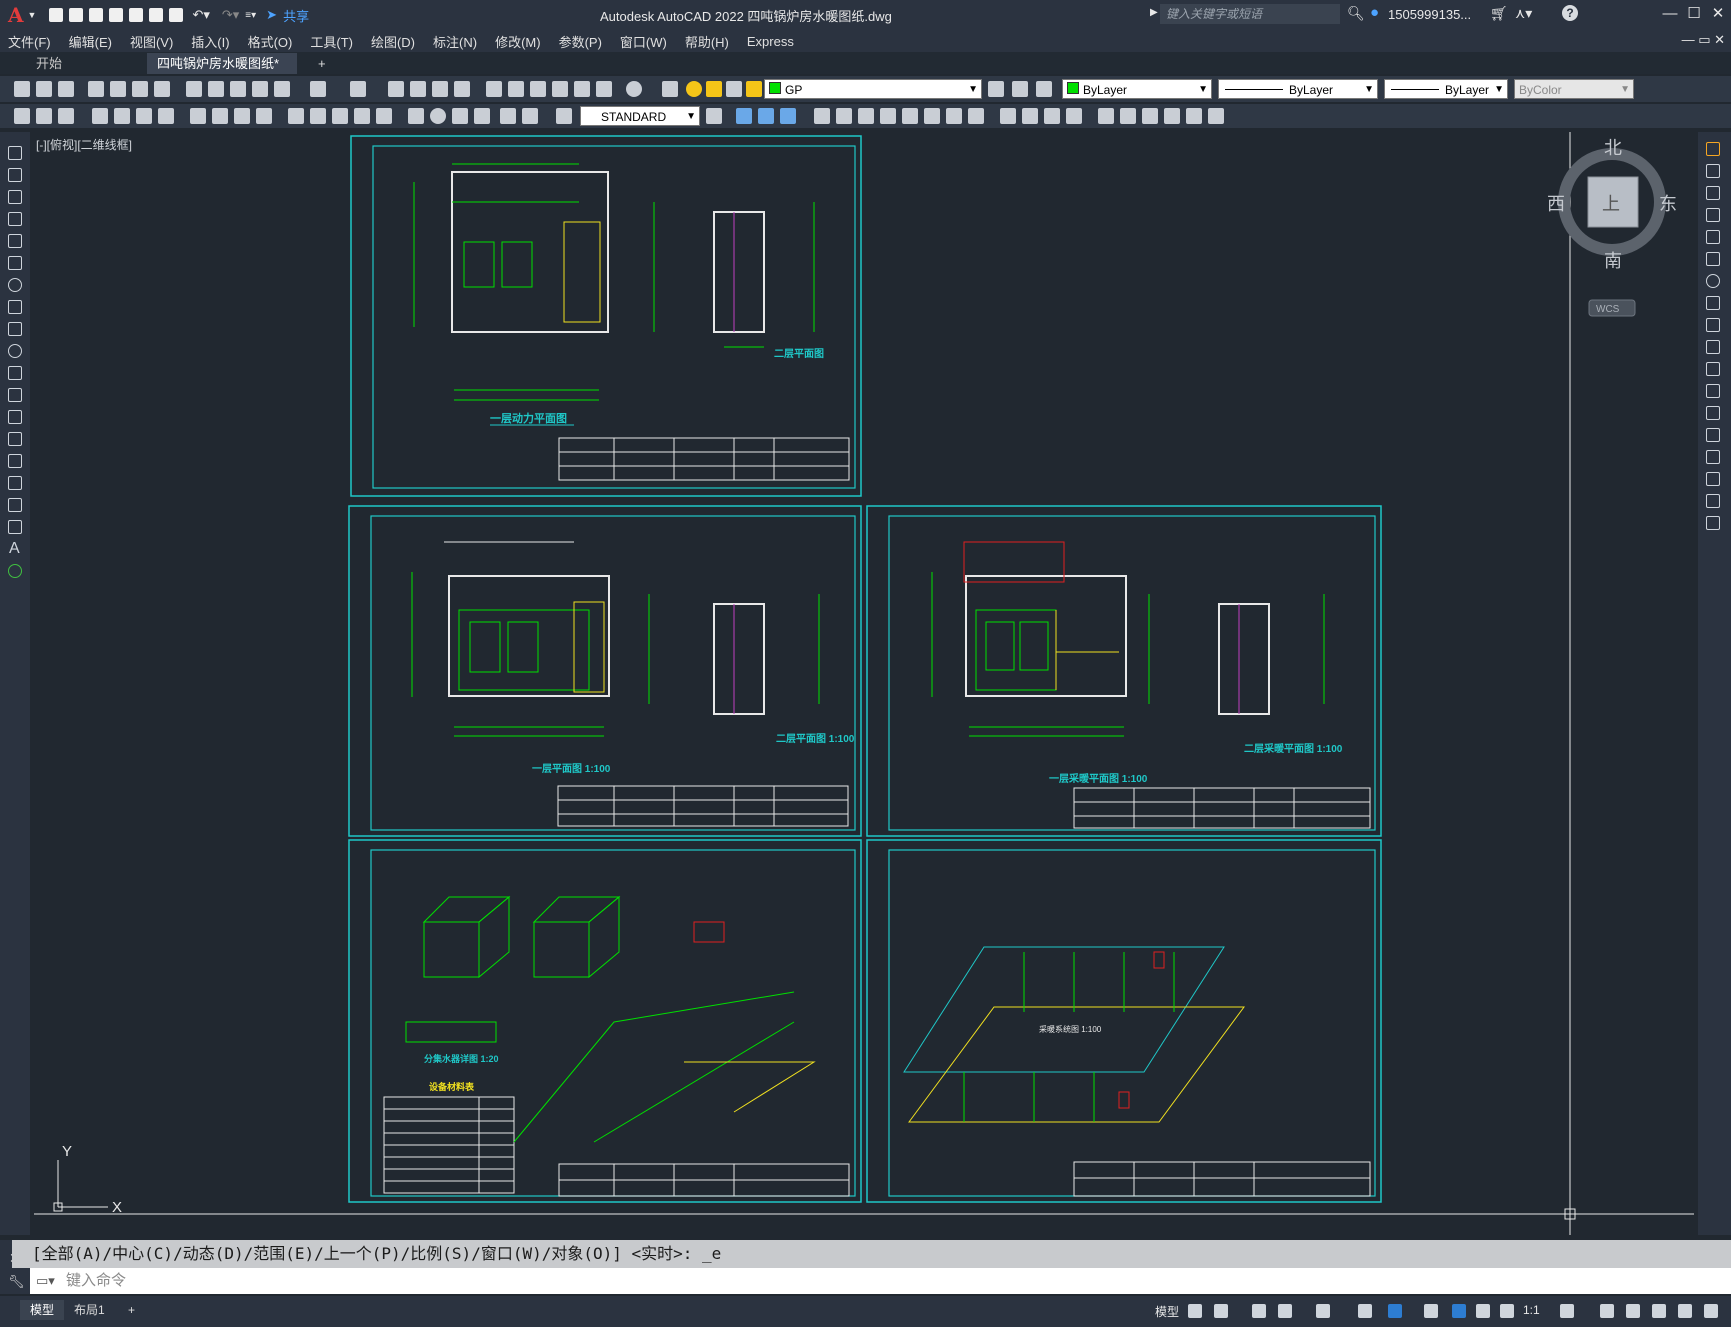  Describe the element at coordinates (438, 116) in the screenshot. I see `center-mark-icon` at that location.